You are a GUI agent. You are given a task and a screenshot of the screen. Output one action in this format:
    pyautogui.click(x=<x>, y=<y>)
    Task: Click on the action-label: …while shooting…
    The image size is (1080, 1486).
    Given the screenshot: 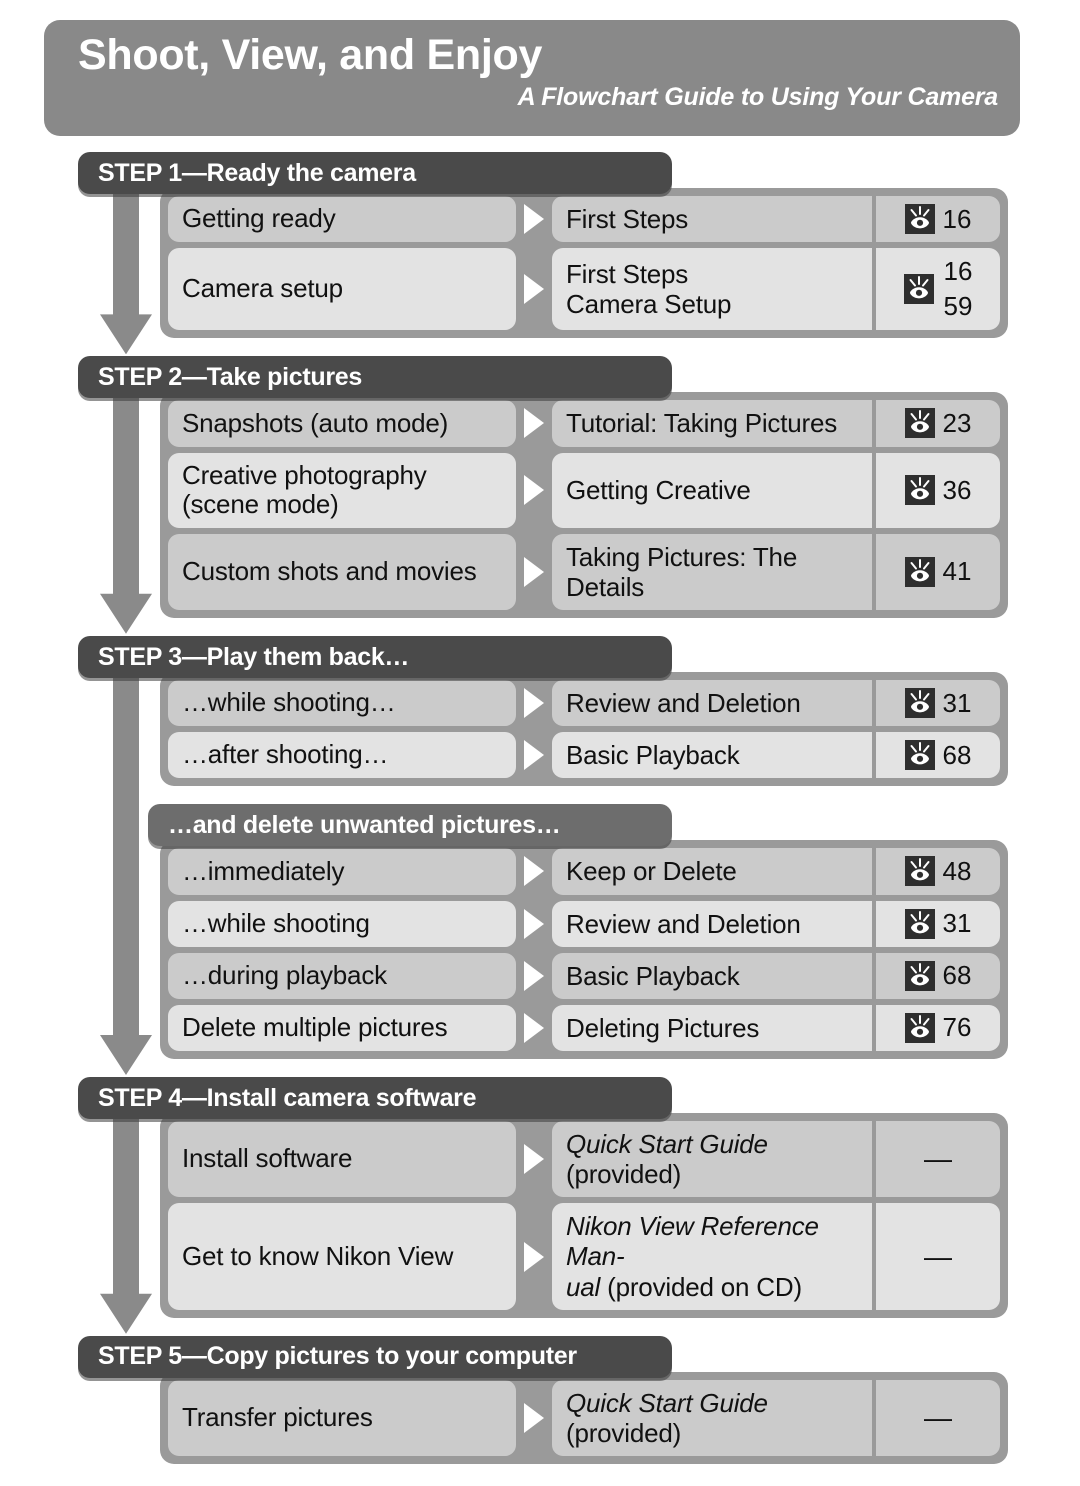 What is the action you would take?
    pyautogui.click(x=289, y=702)
    